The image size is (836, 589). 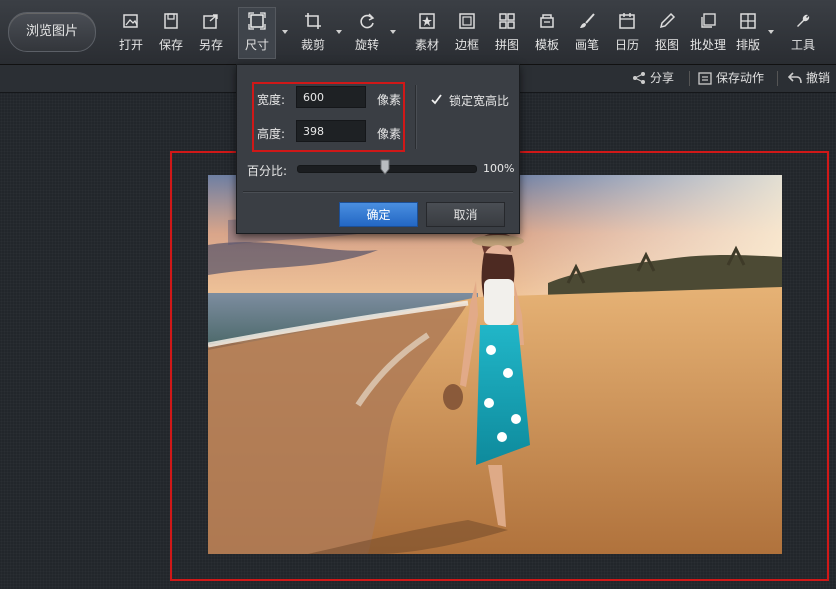 I want to click on resize-button: 尺寸, so click(x=257, y=33).